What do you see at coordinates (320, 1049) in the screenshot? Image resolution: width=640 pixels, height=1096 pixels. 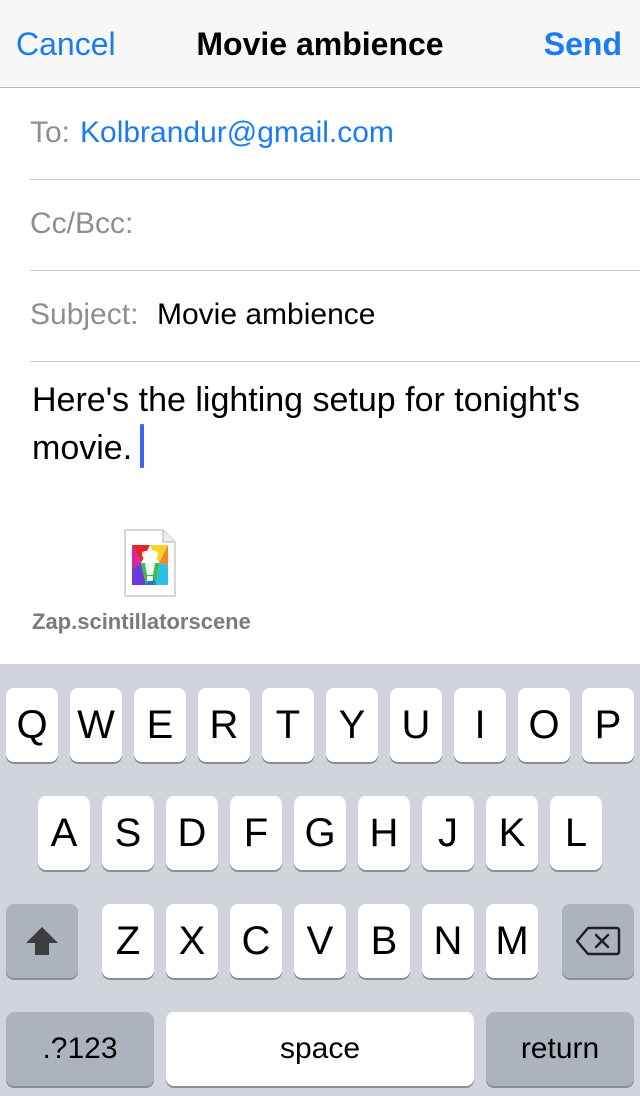 I see `space-key: space` at bounding box center [320, 1049].